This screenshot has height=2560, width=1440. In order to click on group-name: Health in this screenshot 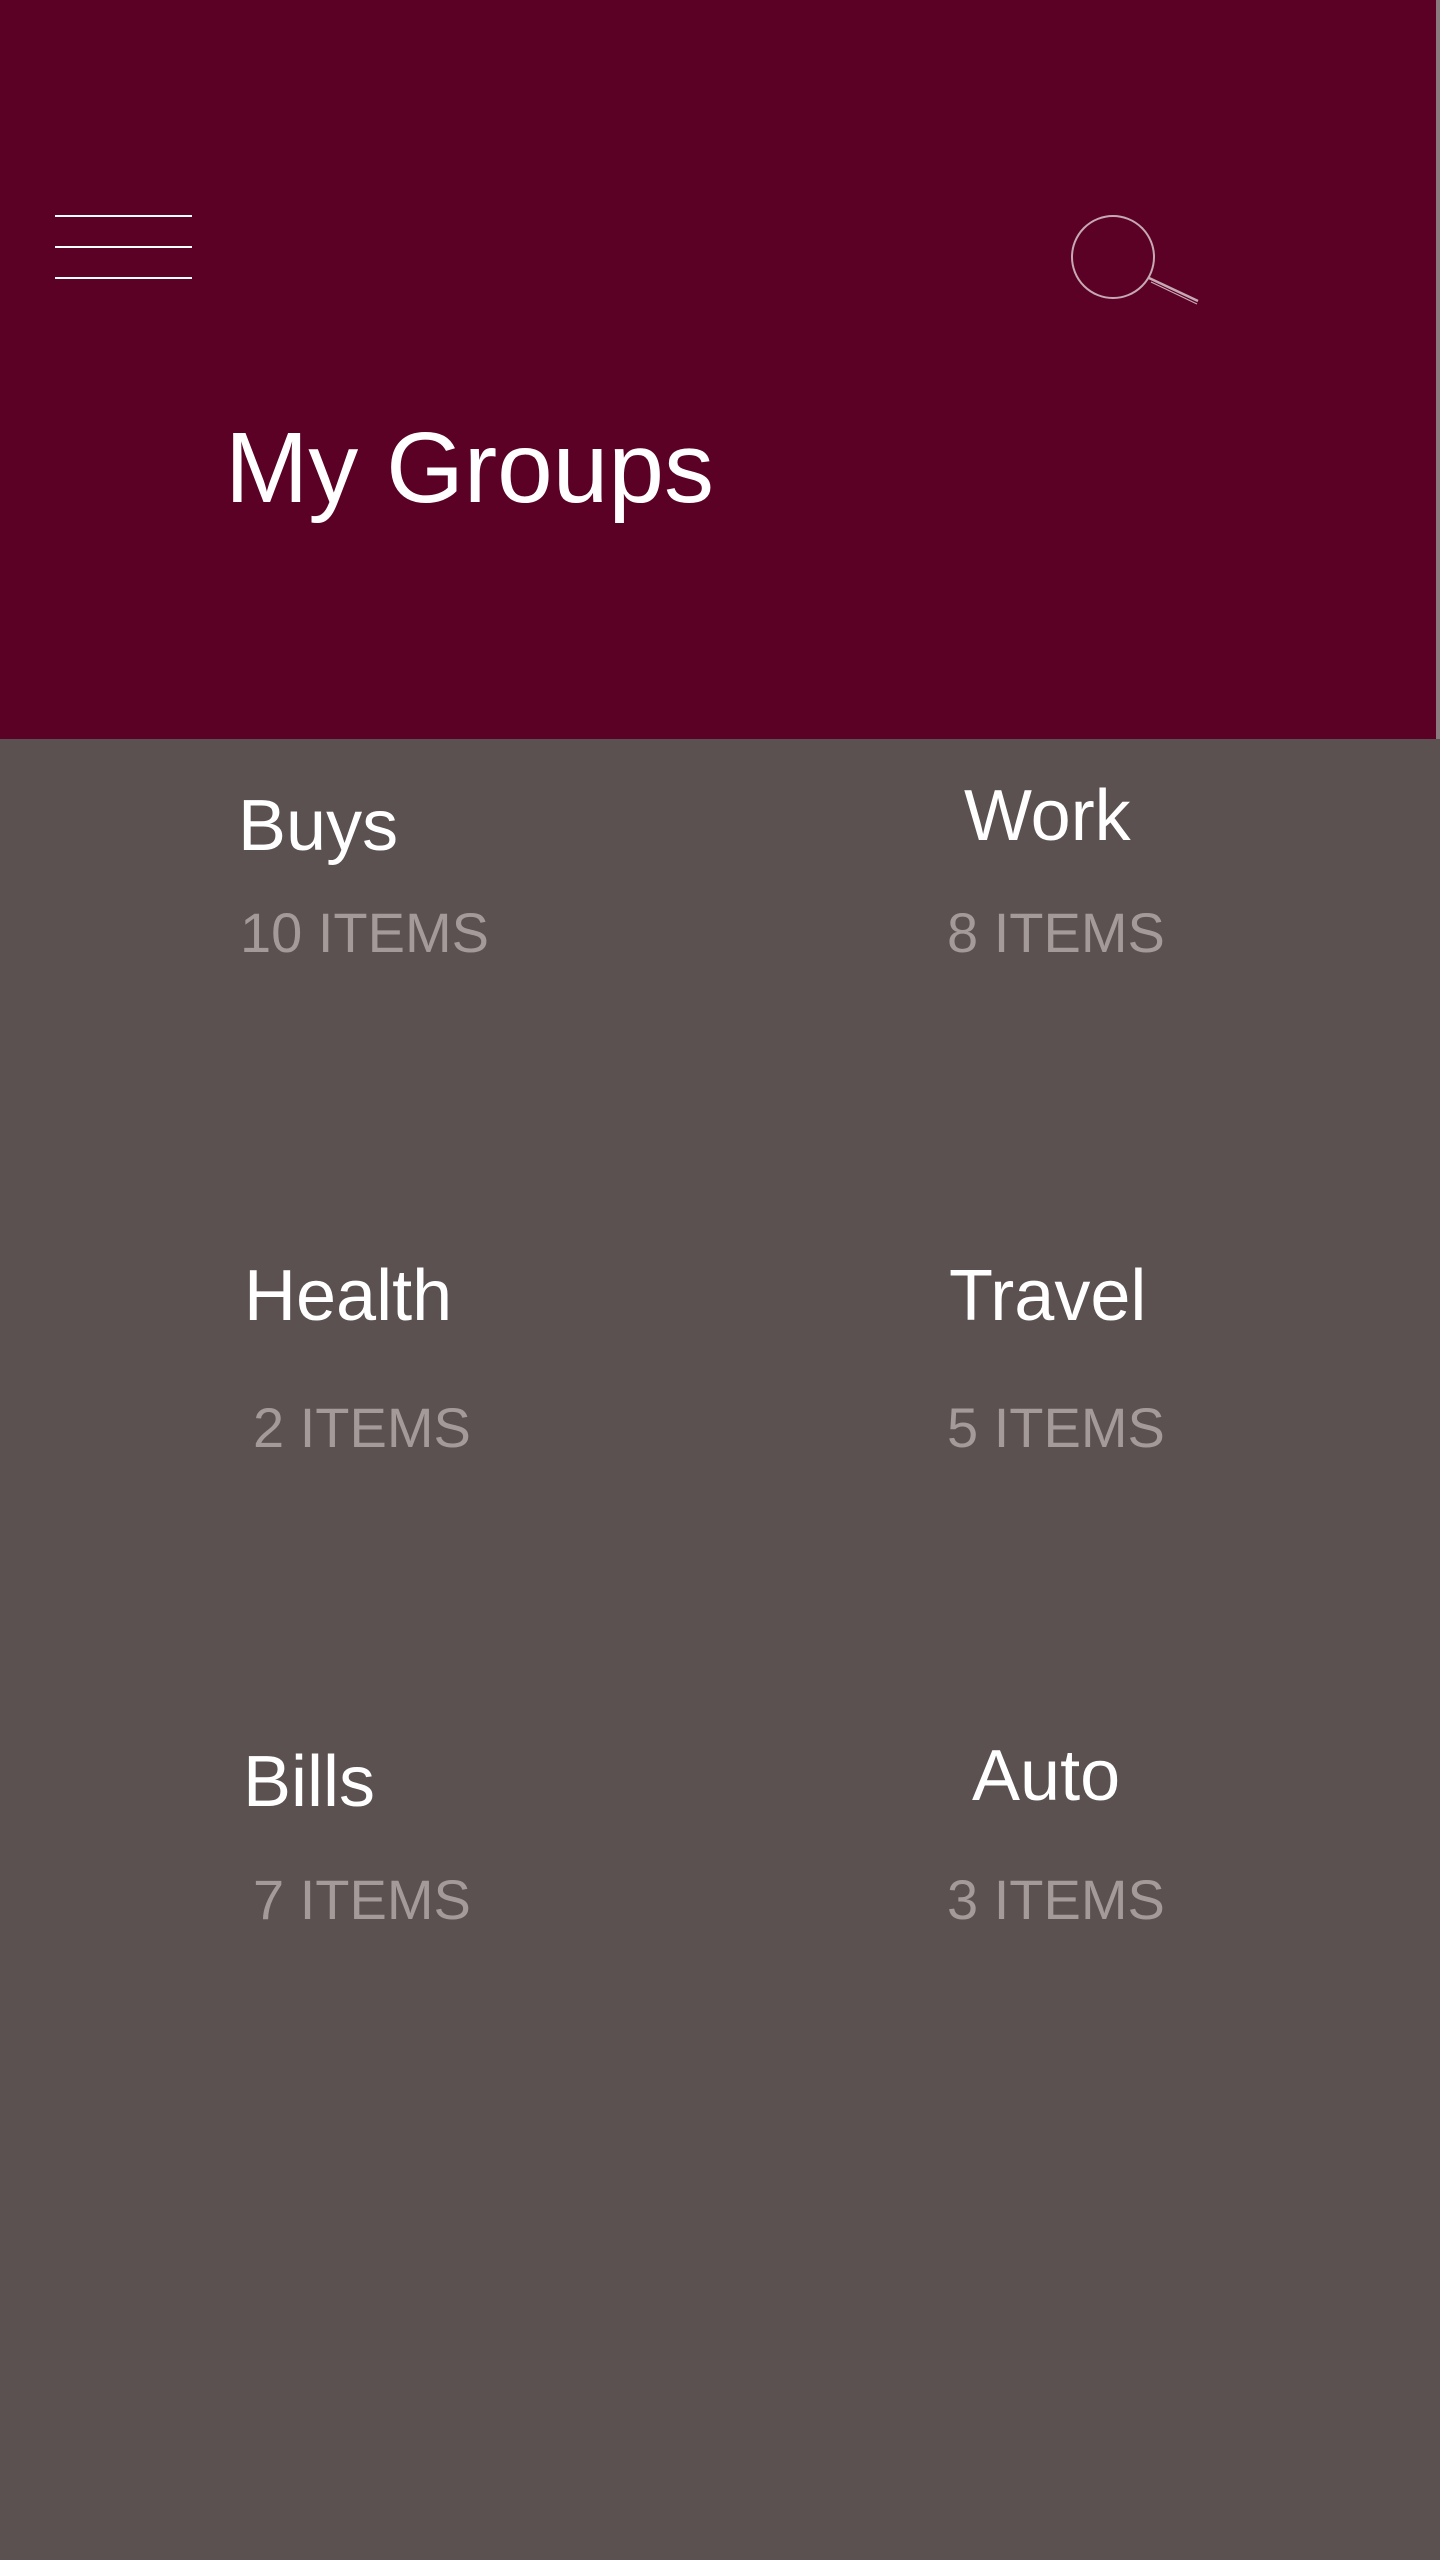, I will do `click(348, 1296)`.